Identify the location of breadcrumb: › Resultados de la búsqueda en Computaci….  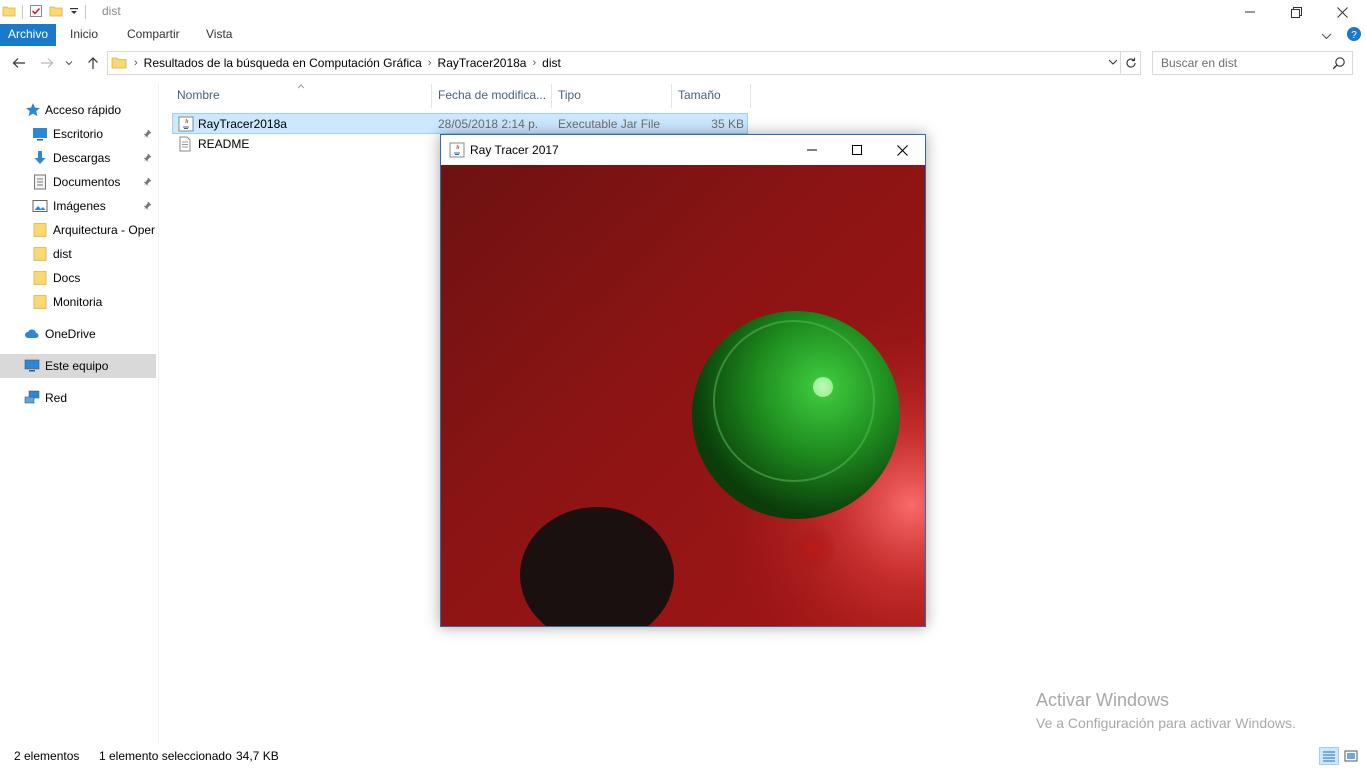
(347, 63).